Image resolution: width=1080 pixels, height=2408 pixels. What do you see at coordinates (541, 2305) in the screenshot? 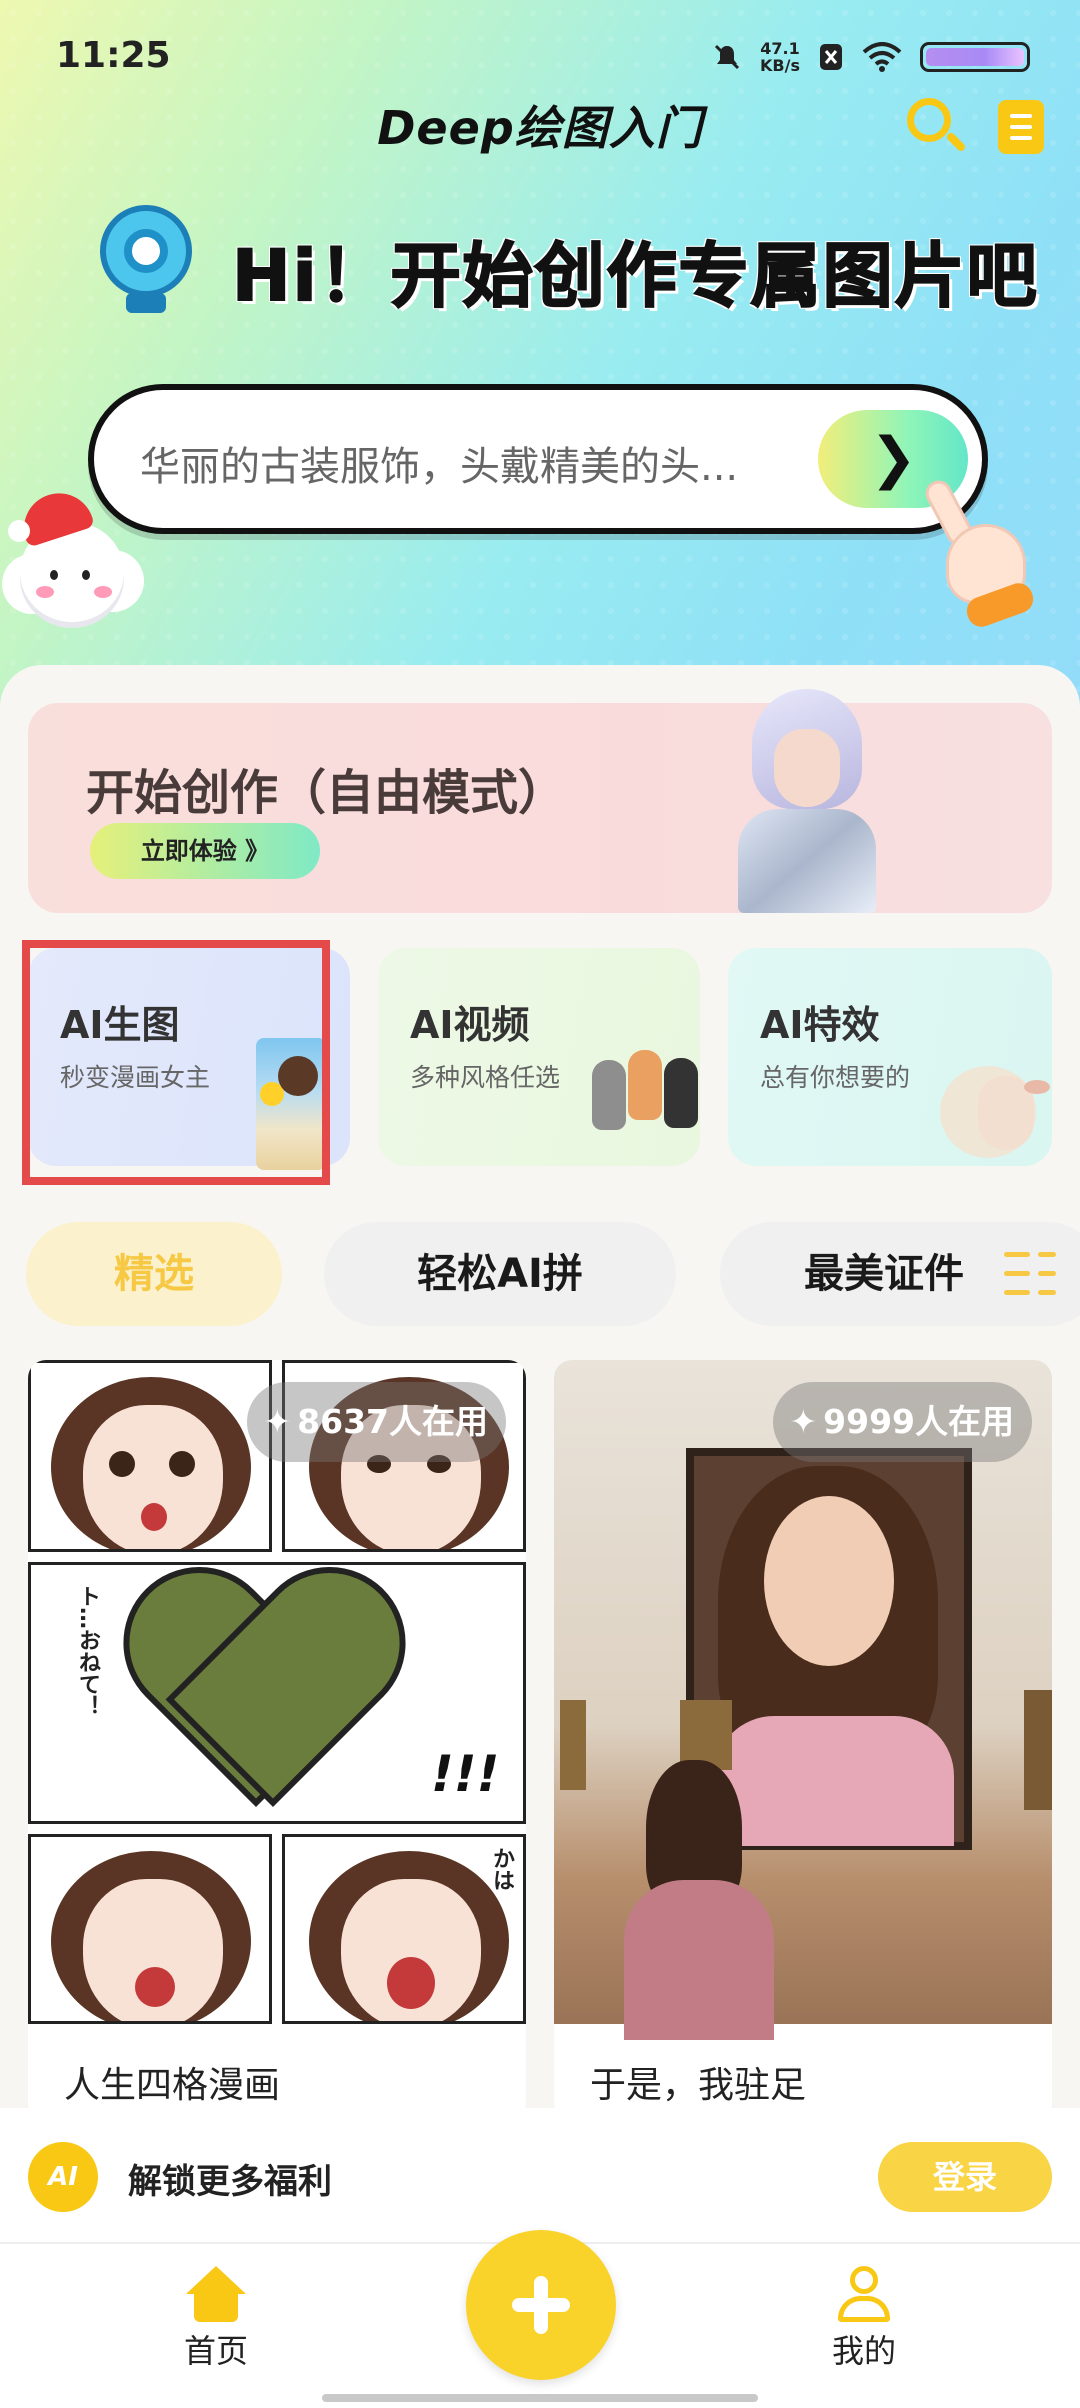
I see `create-button` at bounding box center [541, 2305].